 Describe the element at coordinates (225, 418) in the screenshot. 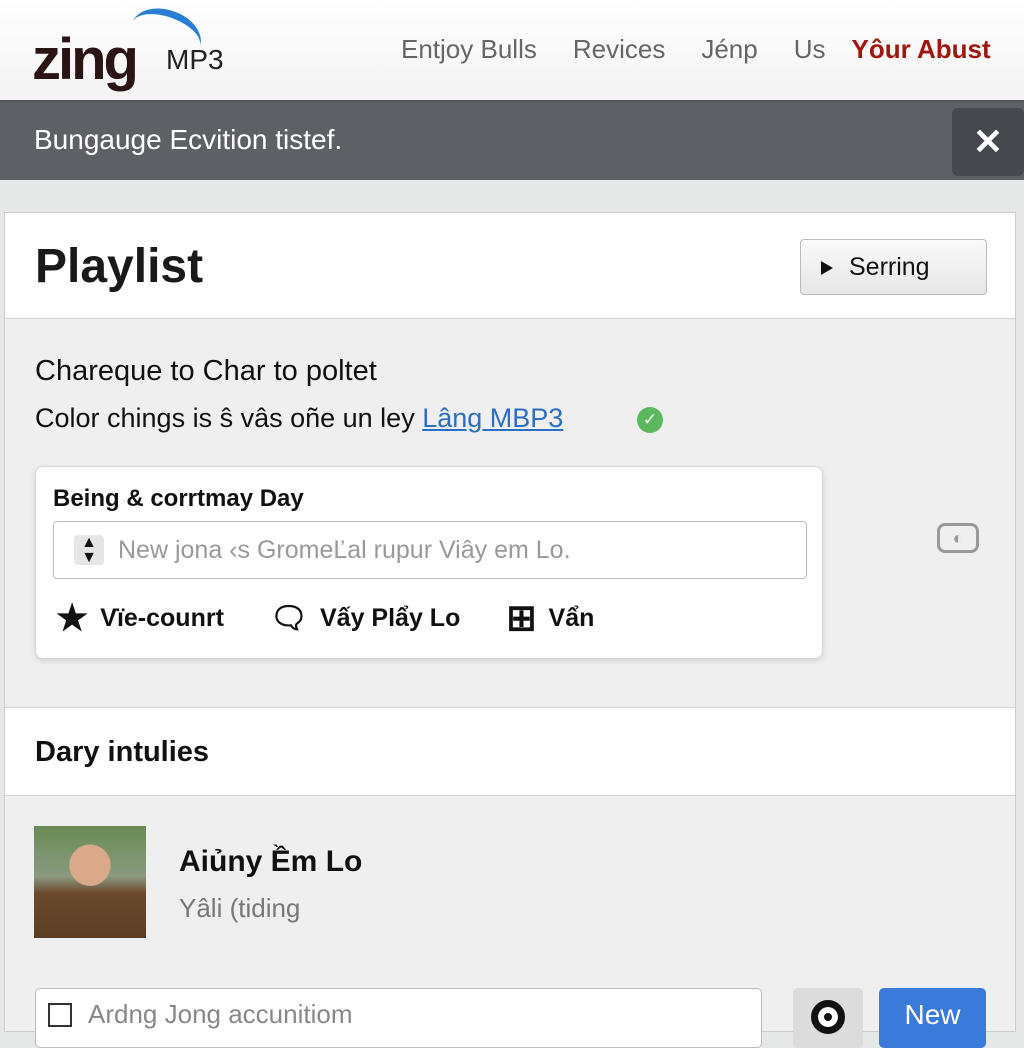

I see `info-text-body: Color chings is ŝ vâs oñe un ley` at that location.